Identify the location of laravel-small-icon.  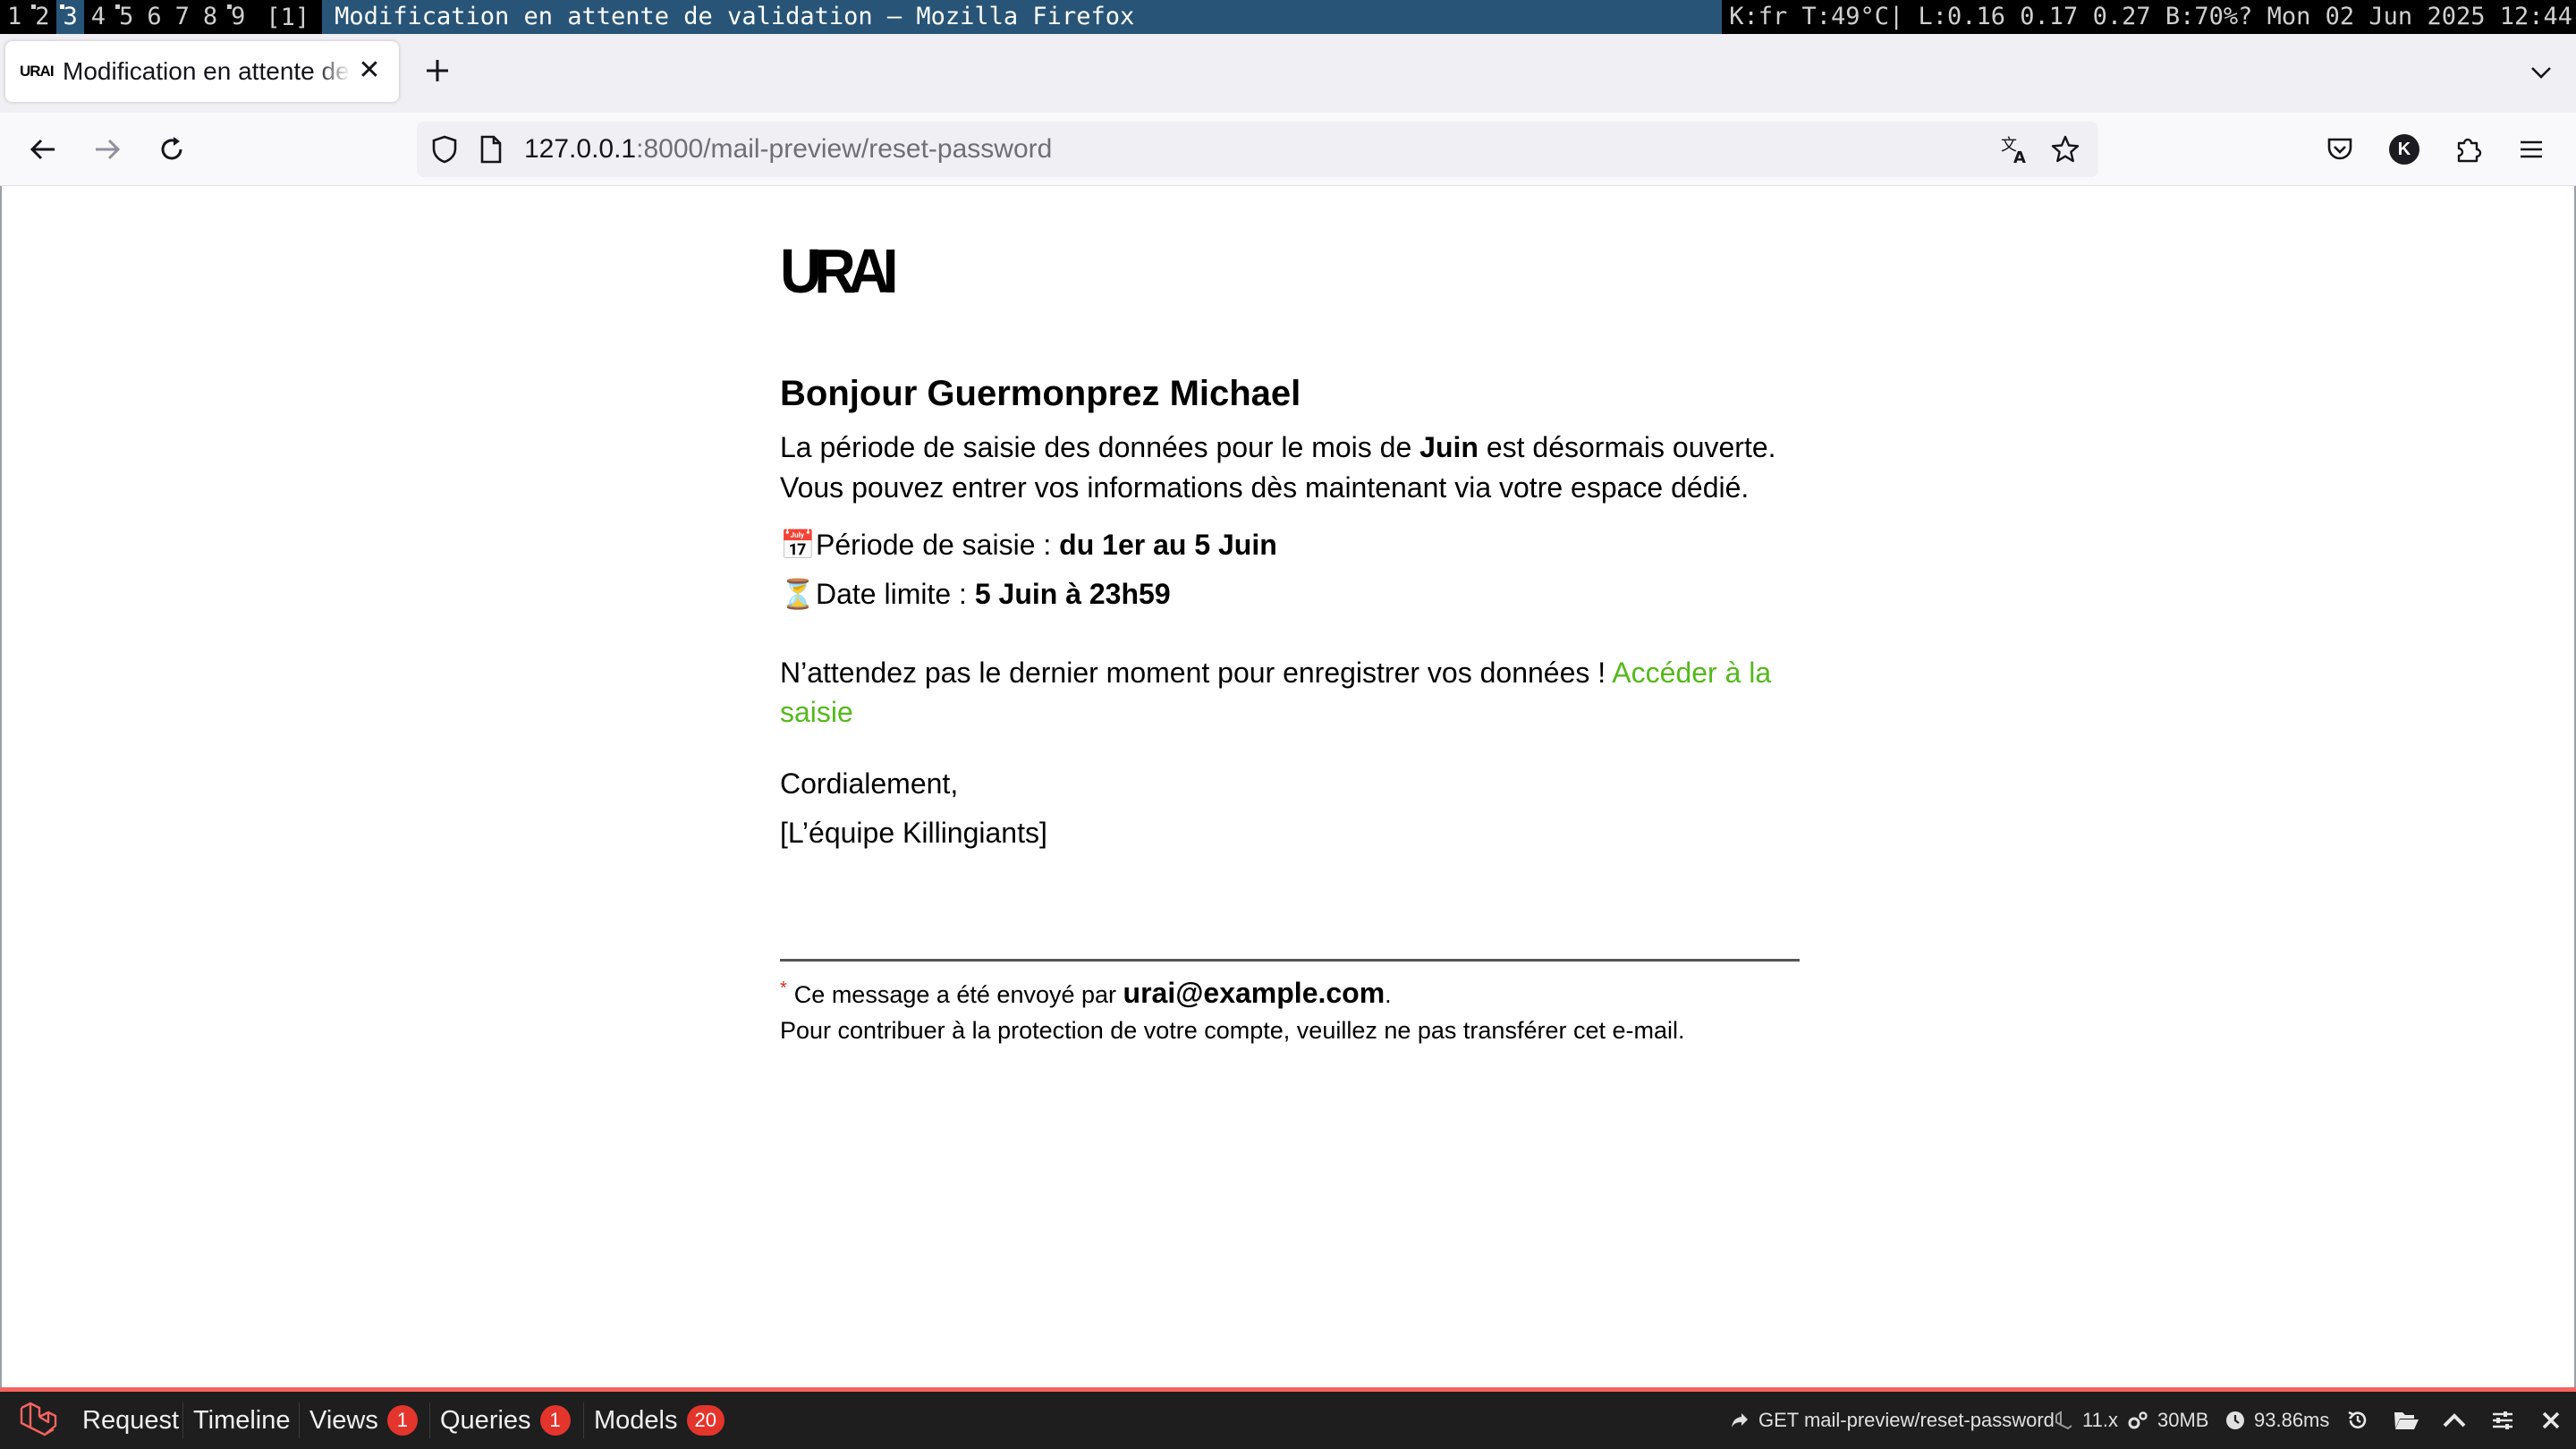
(2063, 1420).